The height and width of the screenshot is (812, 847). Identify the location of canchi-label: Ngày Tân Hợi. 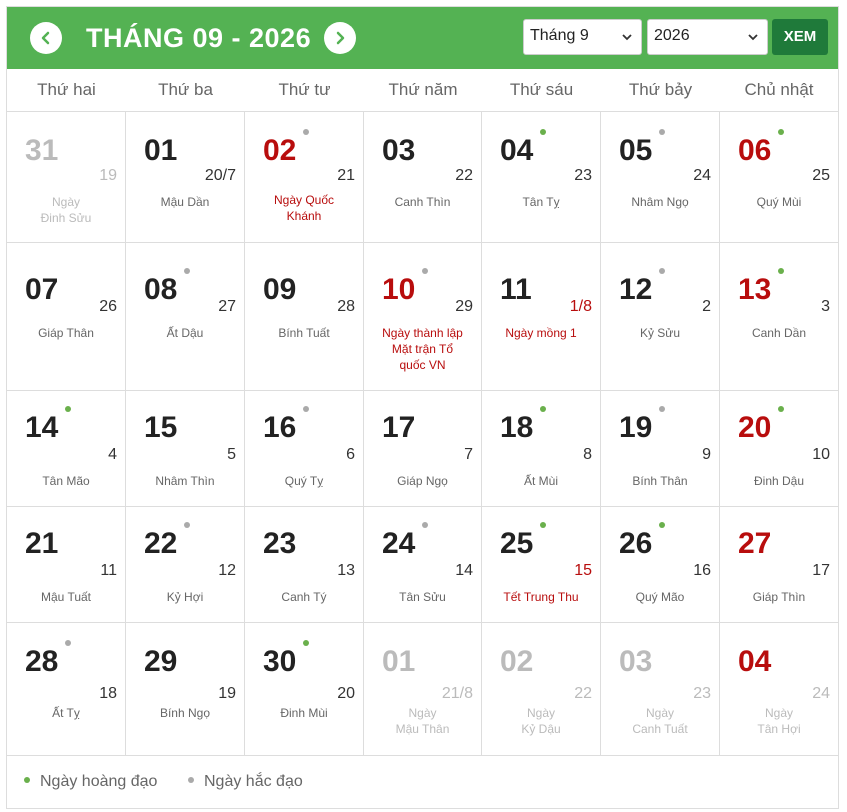
(779, 721).